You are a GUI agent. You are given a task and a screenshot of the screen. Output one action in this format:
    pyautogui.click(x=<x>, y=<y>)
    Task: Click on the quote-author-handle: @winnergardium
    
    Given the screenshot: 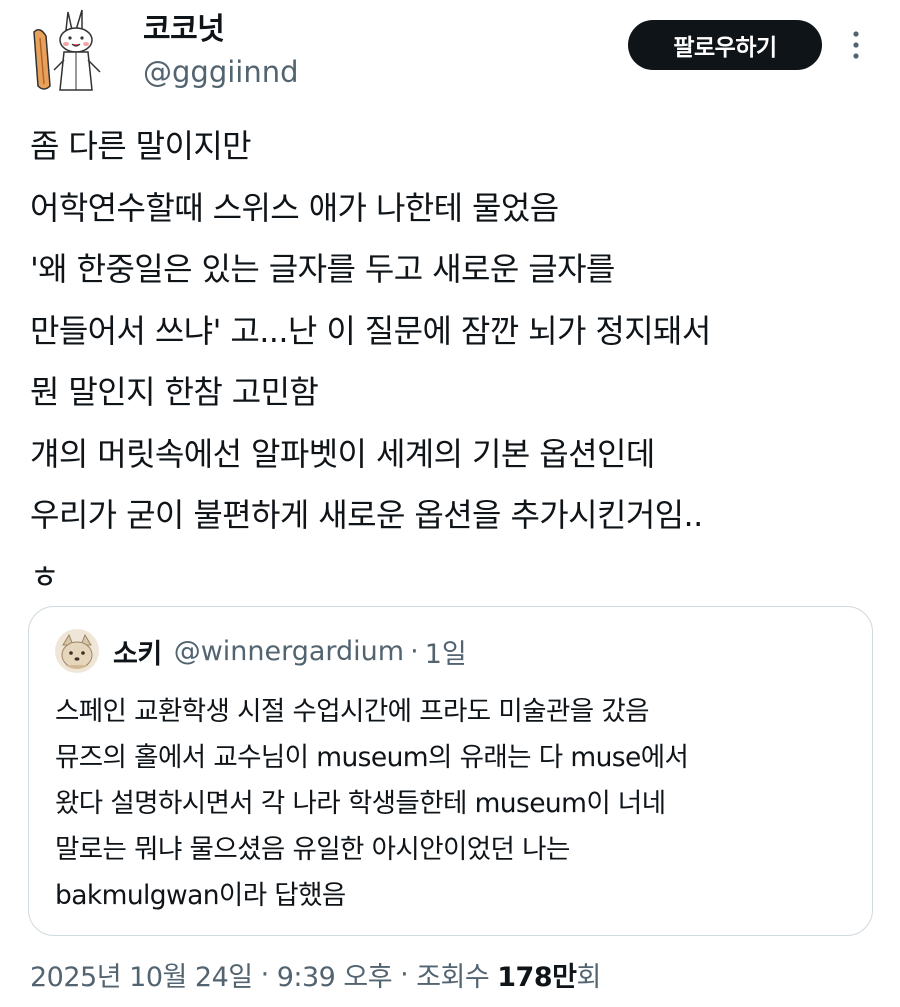 What is the action you would take?
    pyautogui.click(x=289, y=651)
    